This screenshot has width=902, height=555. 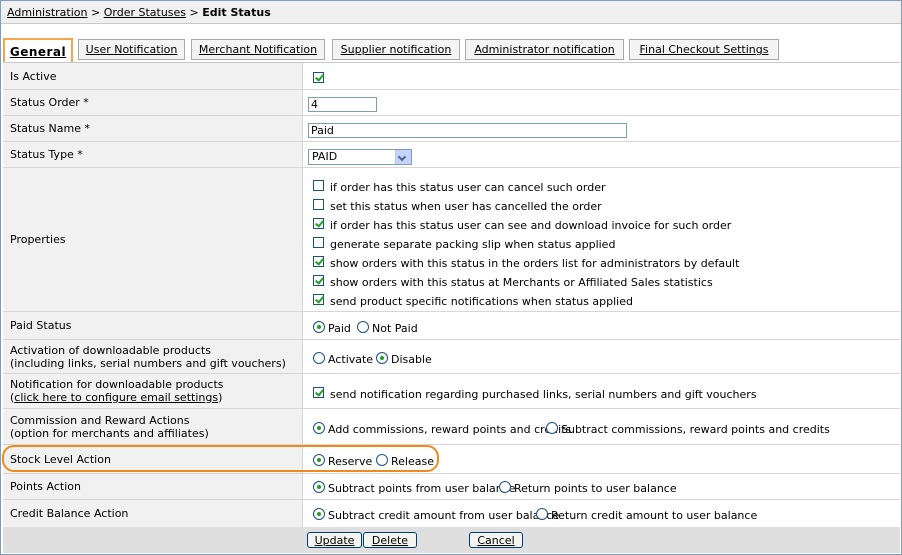 What do you see at coordinates (319, 327) in the screenshot?
I see `paid-radio` at bounding box center [319, 327].